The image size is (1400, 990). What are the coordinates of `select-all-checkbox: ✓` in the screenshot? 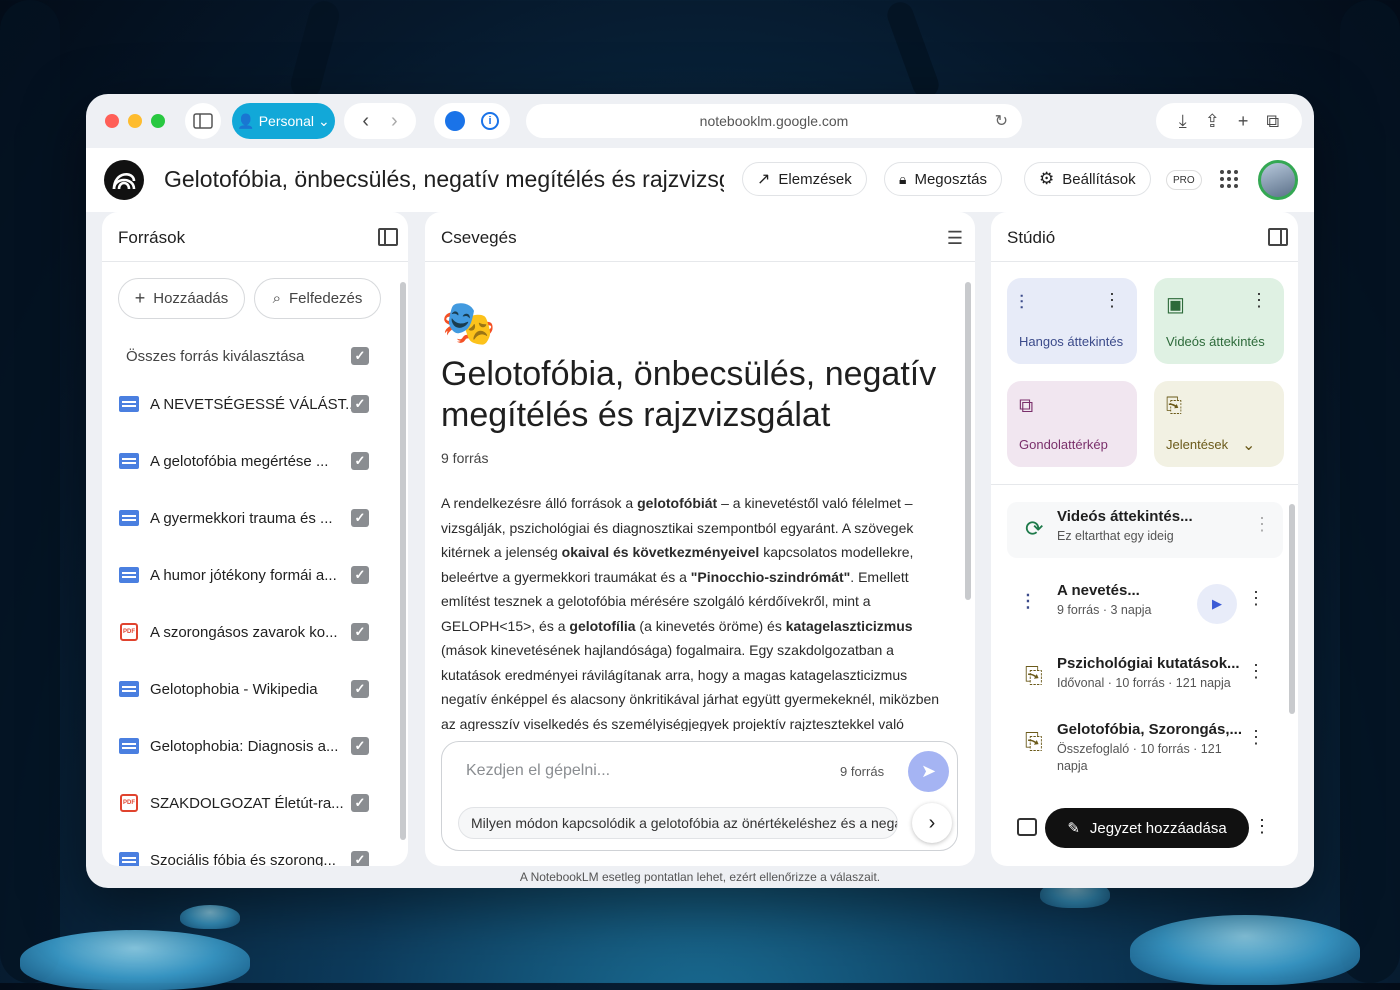 It's located at (360, 356).